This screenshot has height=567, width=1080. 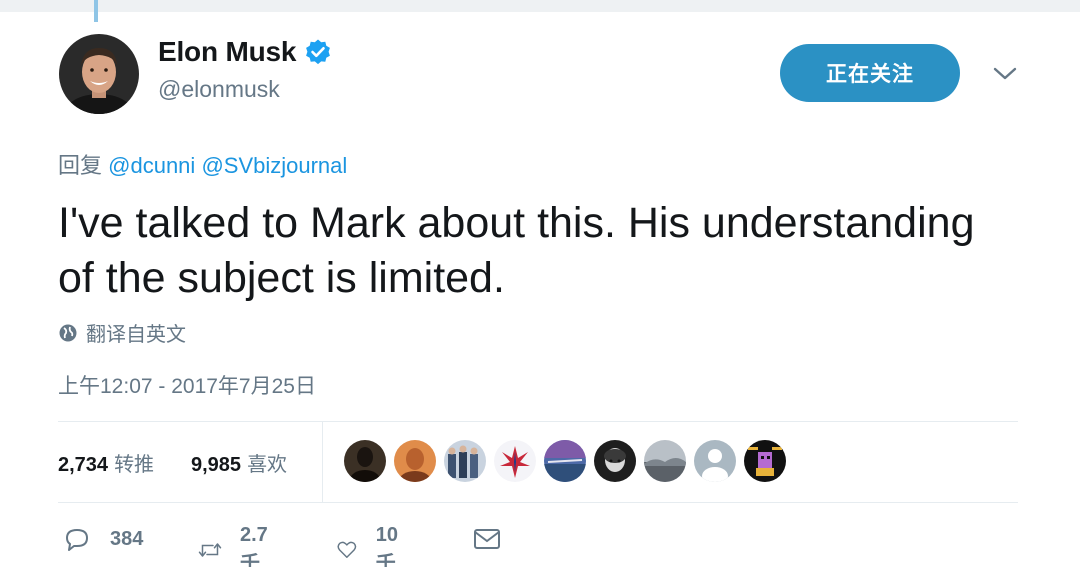 I want to click on globe-icon, so click(x=68, y=332).